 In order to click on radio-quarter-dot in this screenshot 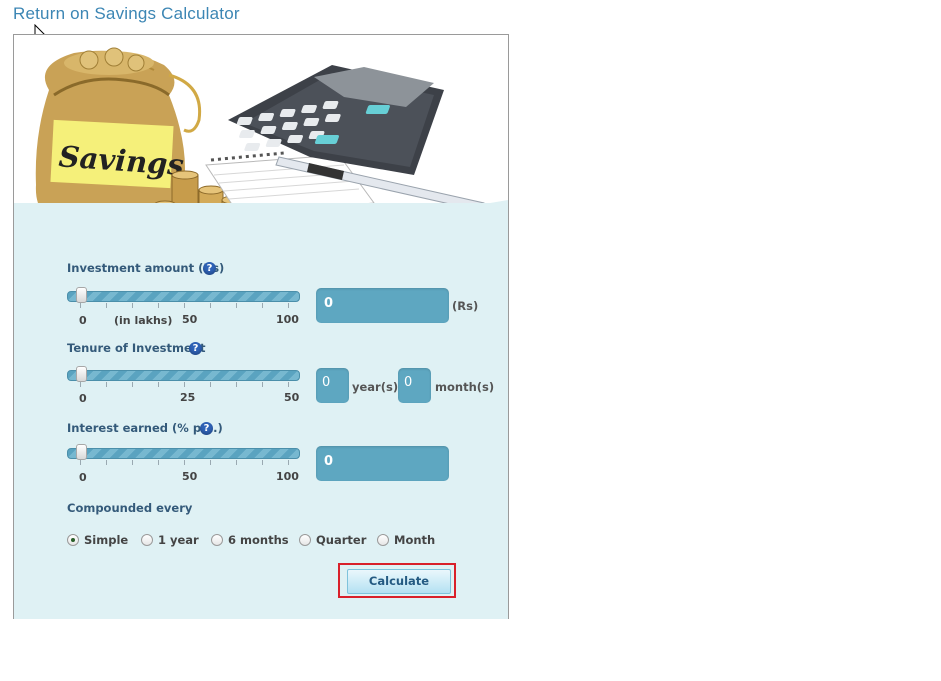, I will do `click(305, 540)`.